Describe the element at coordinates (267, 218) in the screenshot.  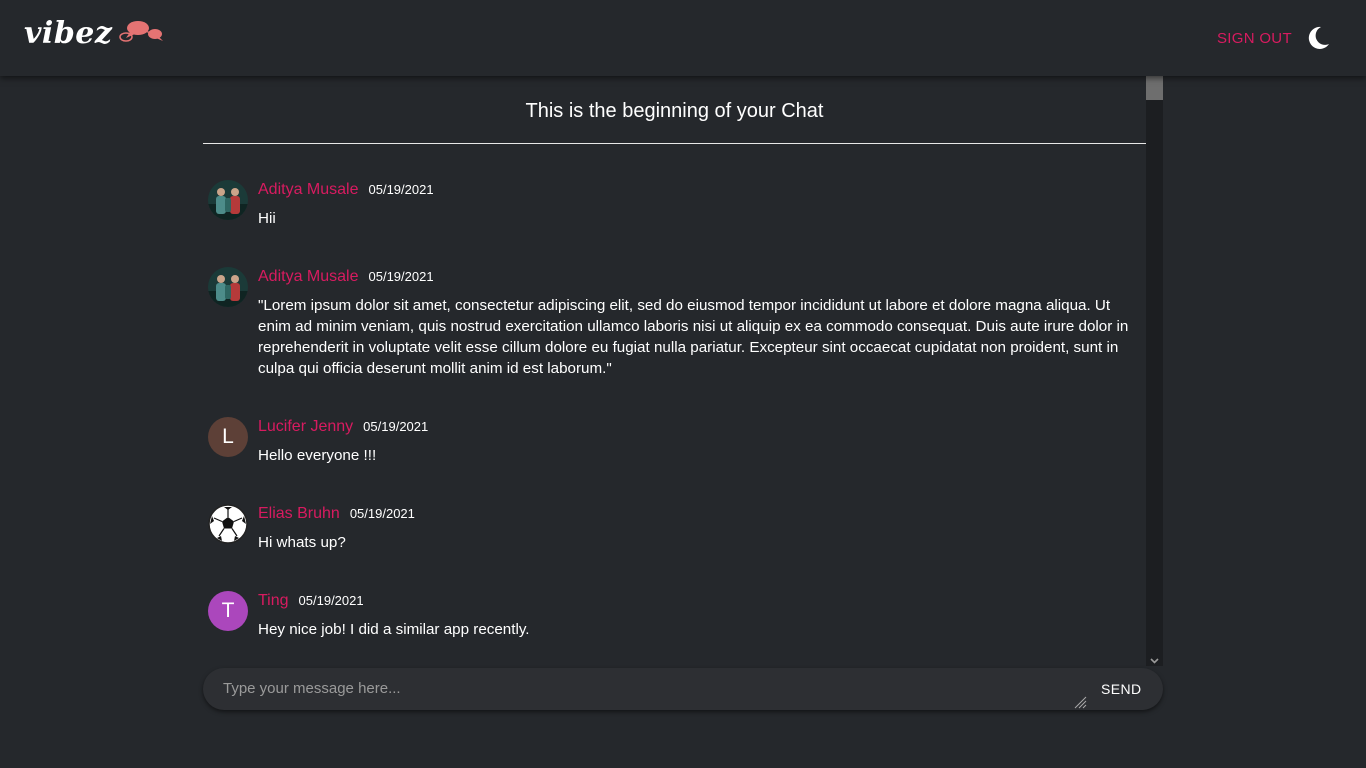
I see `message-text: Hii` at that location.